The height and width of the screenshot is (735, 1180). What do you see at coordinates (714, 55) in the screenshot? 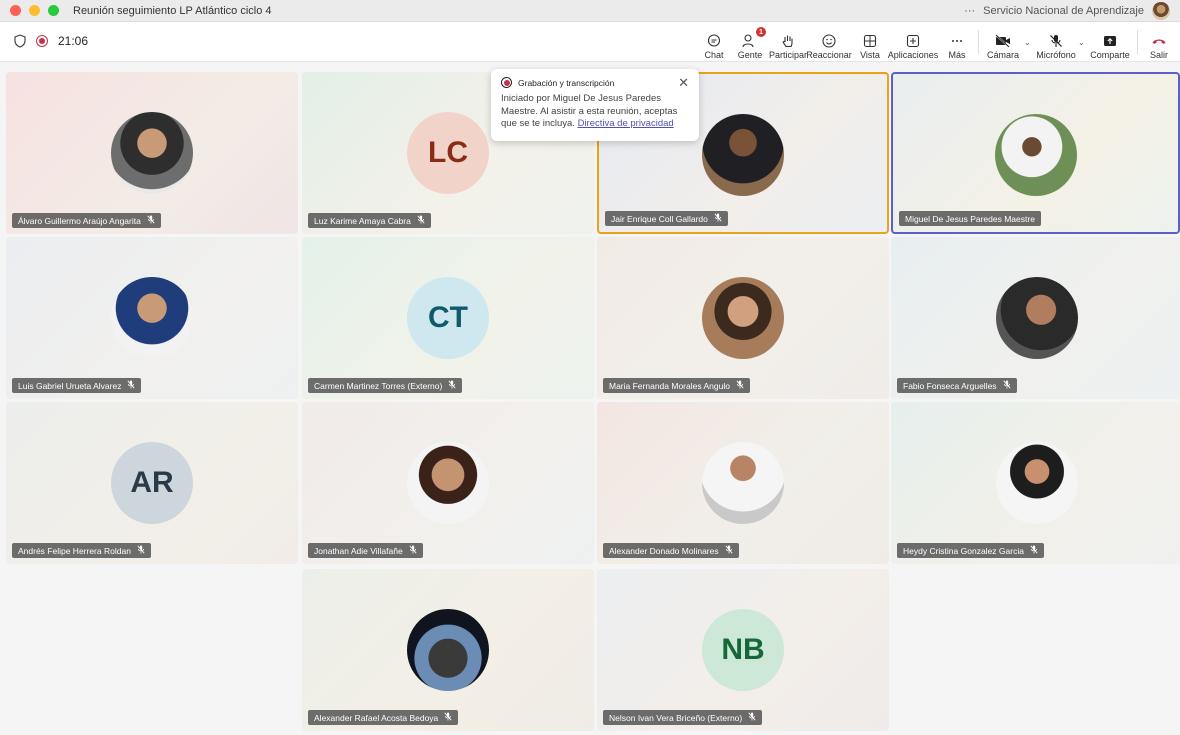
I see `chat-label: Chat` at bounding box center [714, 55].